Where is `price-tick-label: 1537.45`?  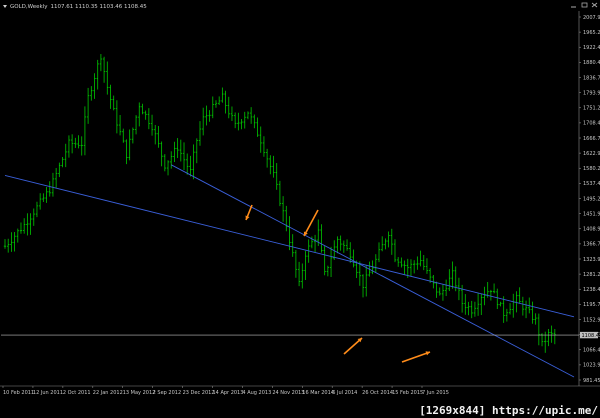 price-tick-label: 1537.45 is located at coordinates (591, 184).